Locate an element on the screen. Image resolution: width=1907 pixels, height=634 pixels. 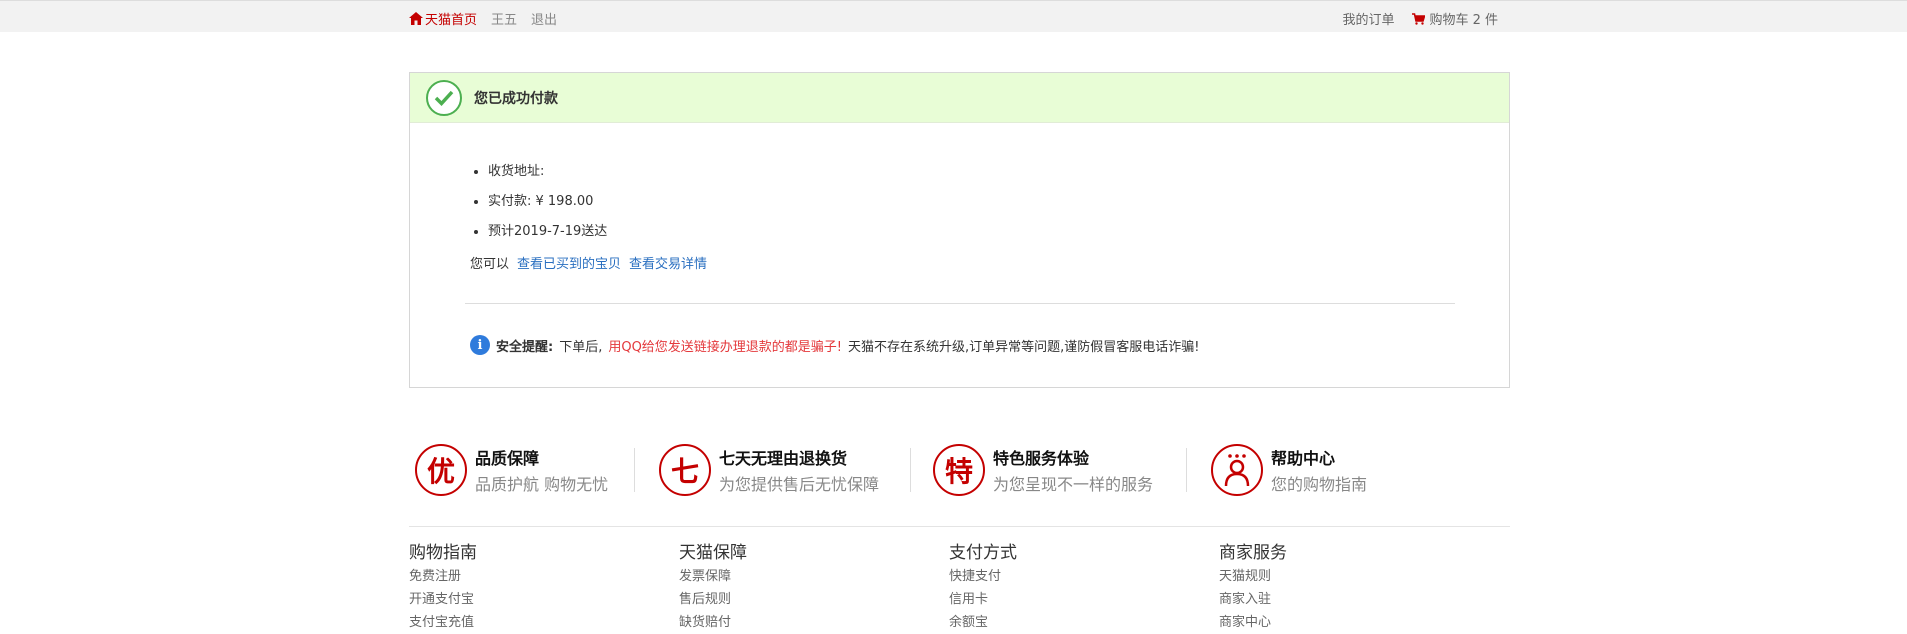
paid-amount: 实付款: ¥ 198.00 is located at coordinates (547, 202).